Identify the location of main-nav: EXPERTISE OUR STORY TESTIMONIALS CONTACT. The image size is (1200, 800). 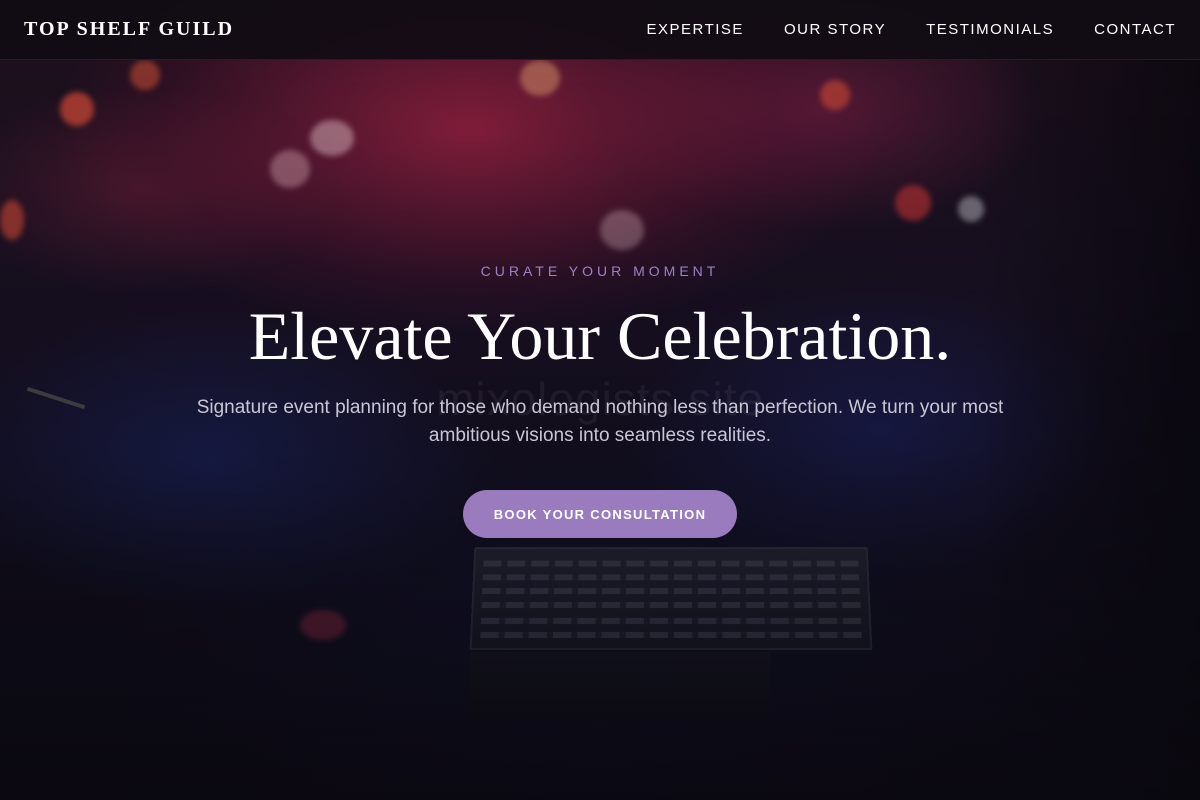
(911, 29).